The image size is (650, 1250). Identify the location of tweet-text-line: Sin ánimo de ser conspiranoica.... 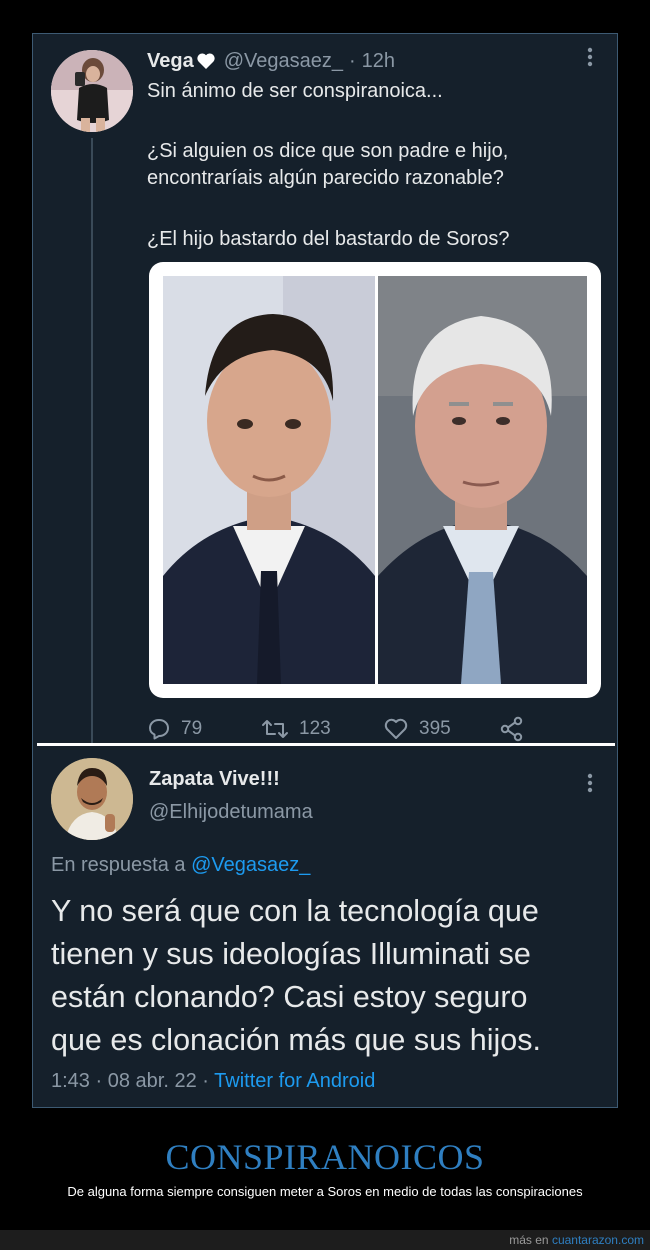
(295, 91).